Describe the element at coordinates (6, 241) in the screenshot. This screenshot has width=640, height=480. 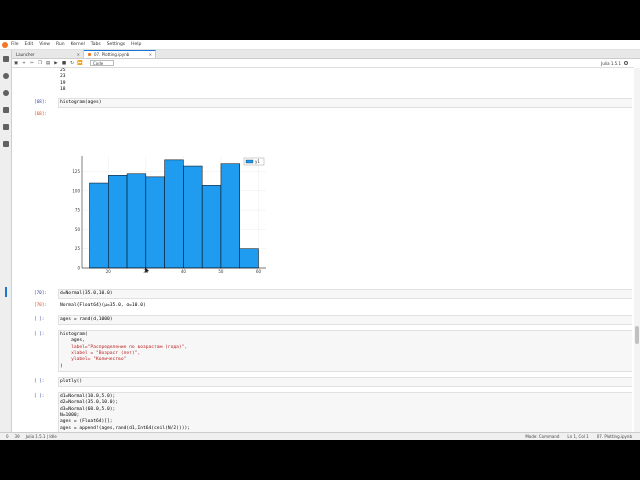
I see `left-sidebar` at that location.